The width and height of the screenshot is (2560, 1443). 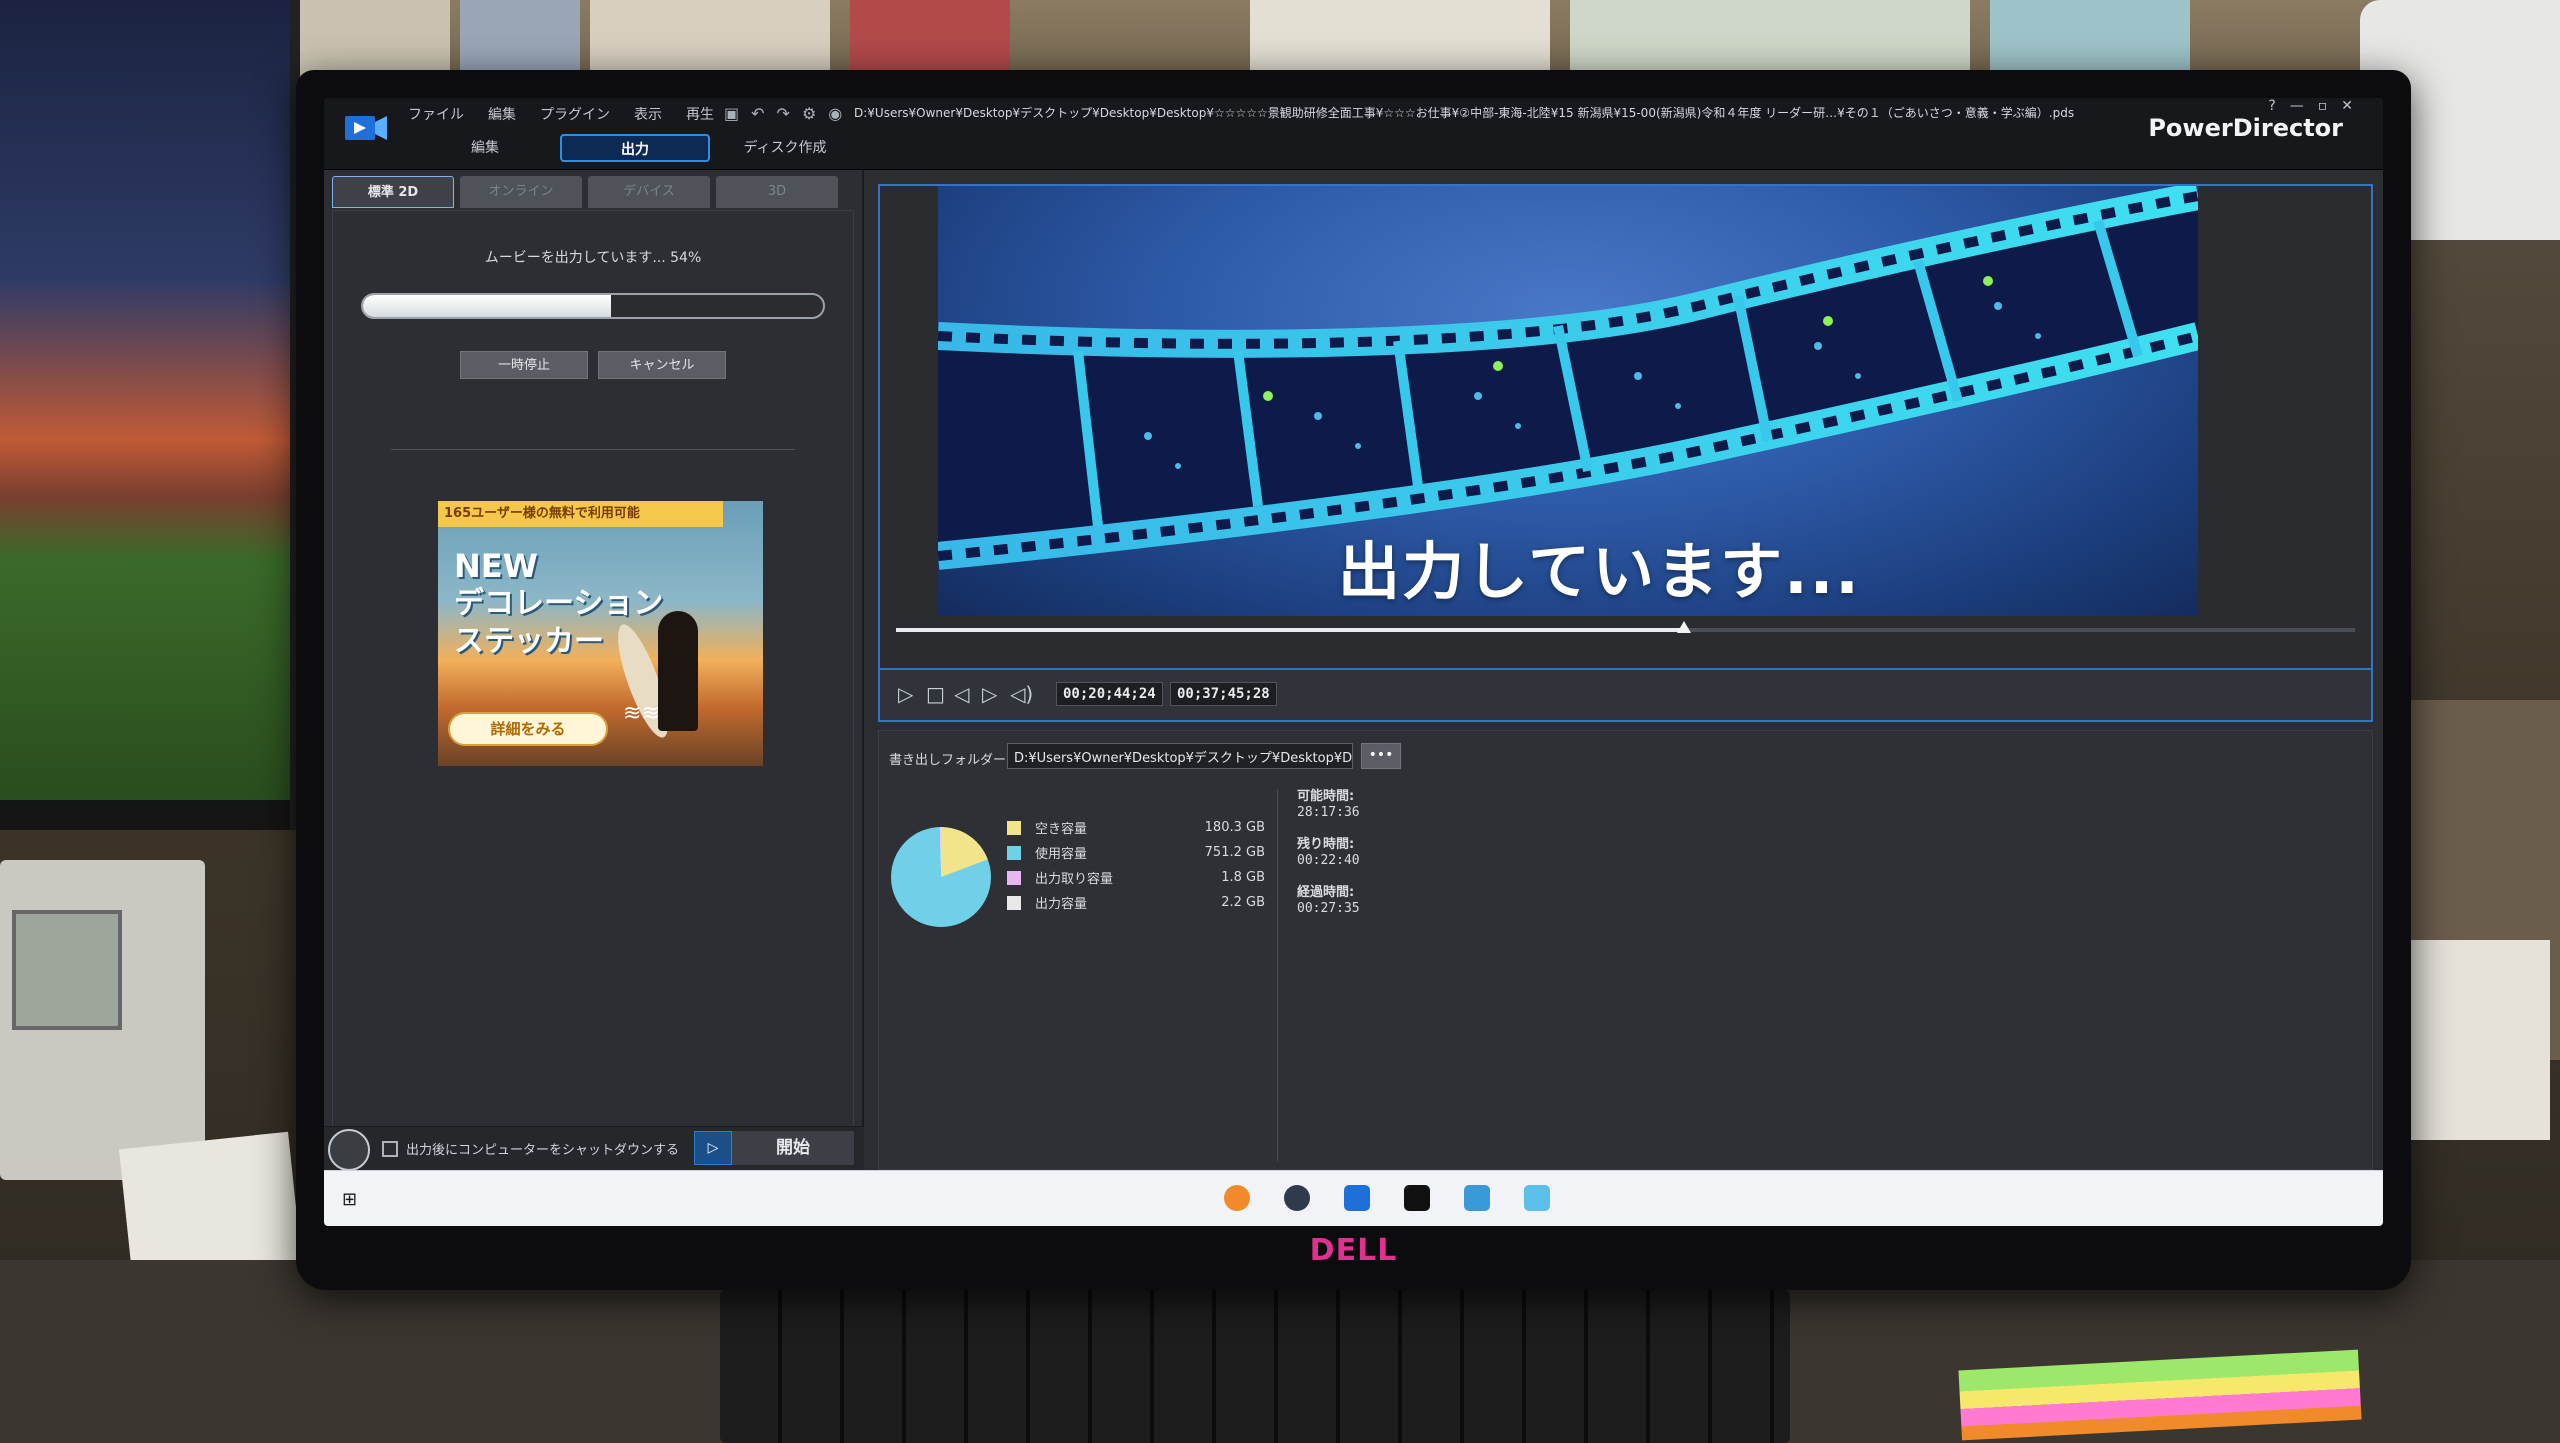 What do you see at coordinates (393, 192) in the screenshot?
I see `tab-standard-2d: 標準 2D` at bounding box center [393, 192].